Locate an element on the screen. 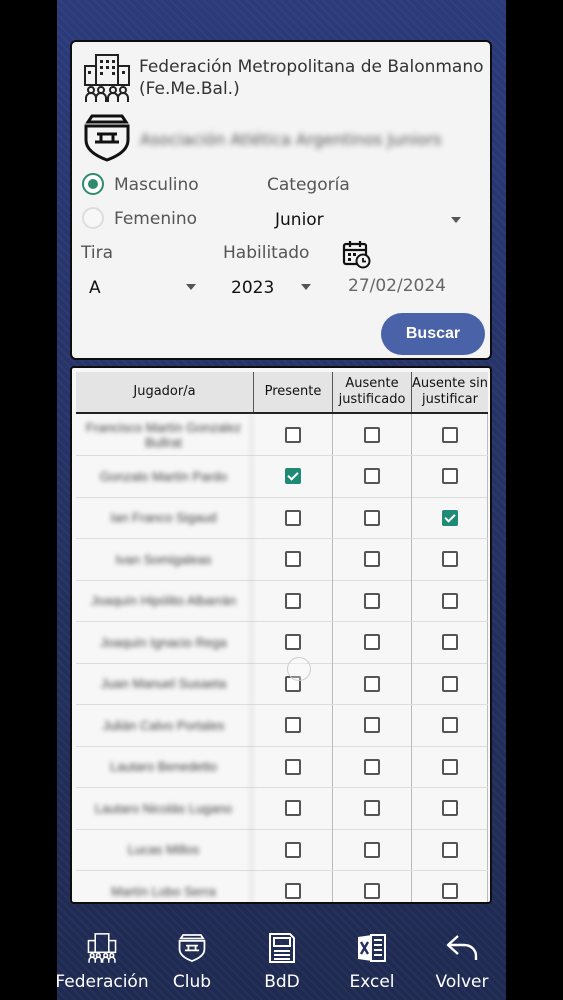 Image resolution: width=563 pixels, height=1000 pixels. bottom-nav: Federación Club BdD Excel Volver is located at coordinates (281, 960).